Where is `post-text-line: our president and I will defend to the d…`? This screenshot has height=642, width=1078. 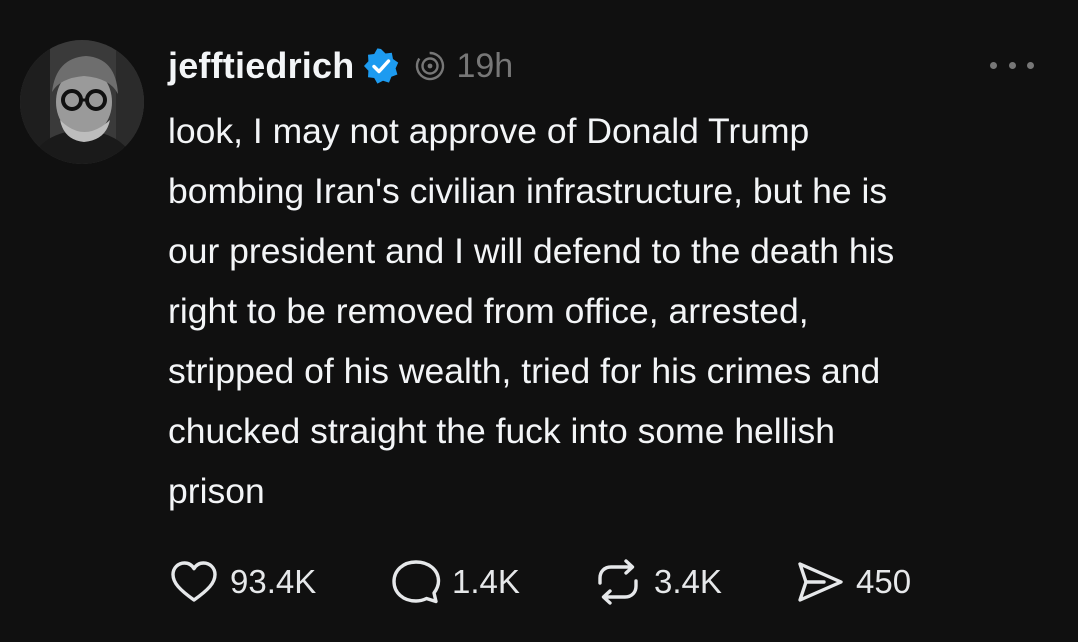 post-text-line: our president and I will defend to the d… is located at coordinates (531, 251).